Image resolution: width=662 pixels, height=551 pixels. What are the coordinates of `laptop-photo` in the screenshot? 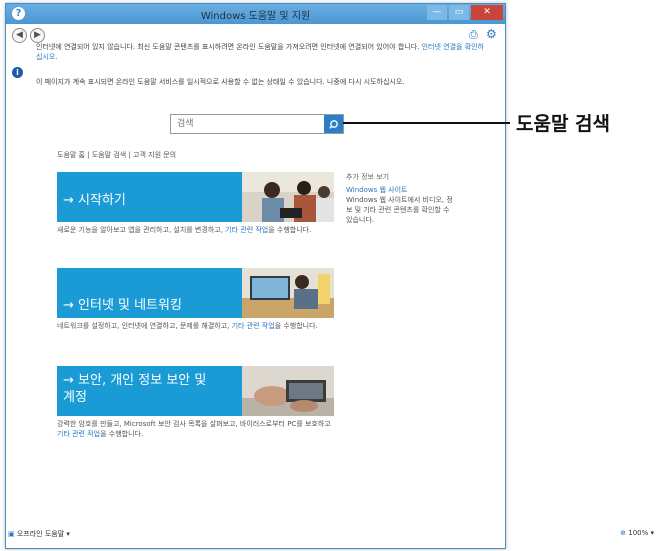 It's located at (288, 293).